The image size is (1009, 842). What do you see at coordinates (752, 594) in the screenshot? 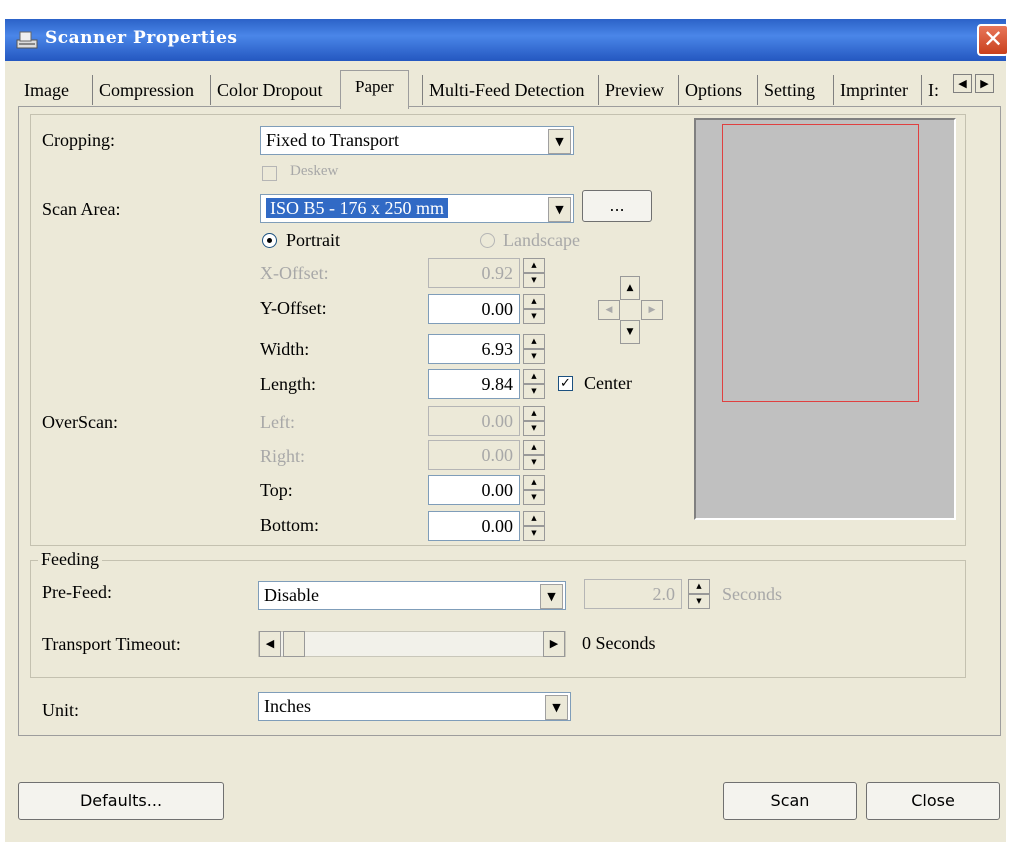
I see `prefeed-seconds-label: Seconds` at bounding box center [752, 594].